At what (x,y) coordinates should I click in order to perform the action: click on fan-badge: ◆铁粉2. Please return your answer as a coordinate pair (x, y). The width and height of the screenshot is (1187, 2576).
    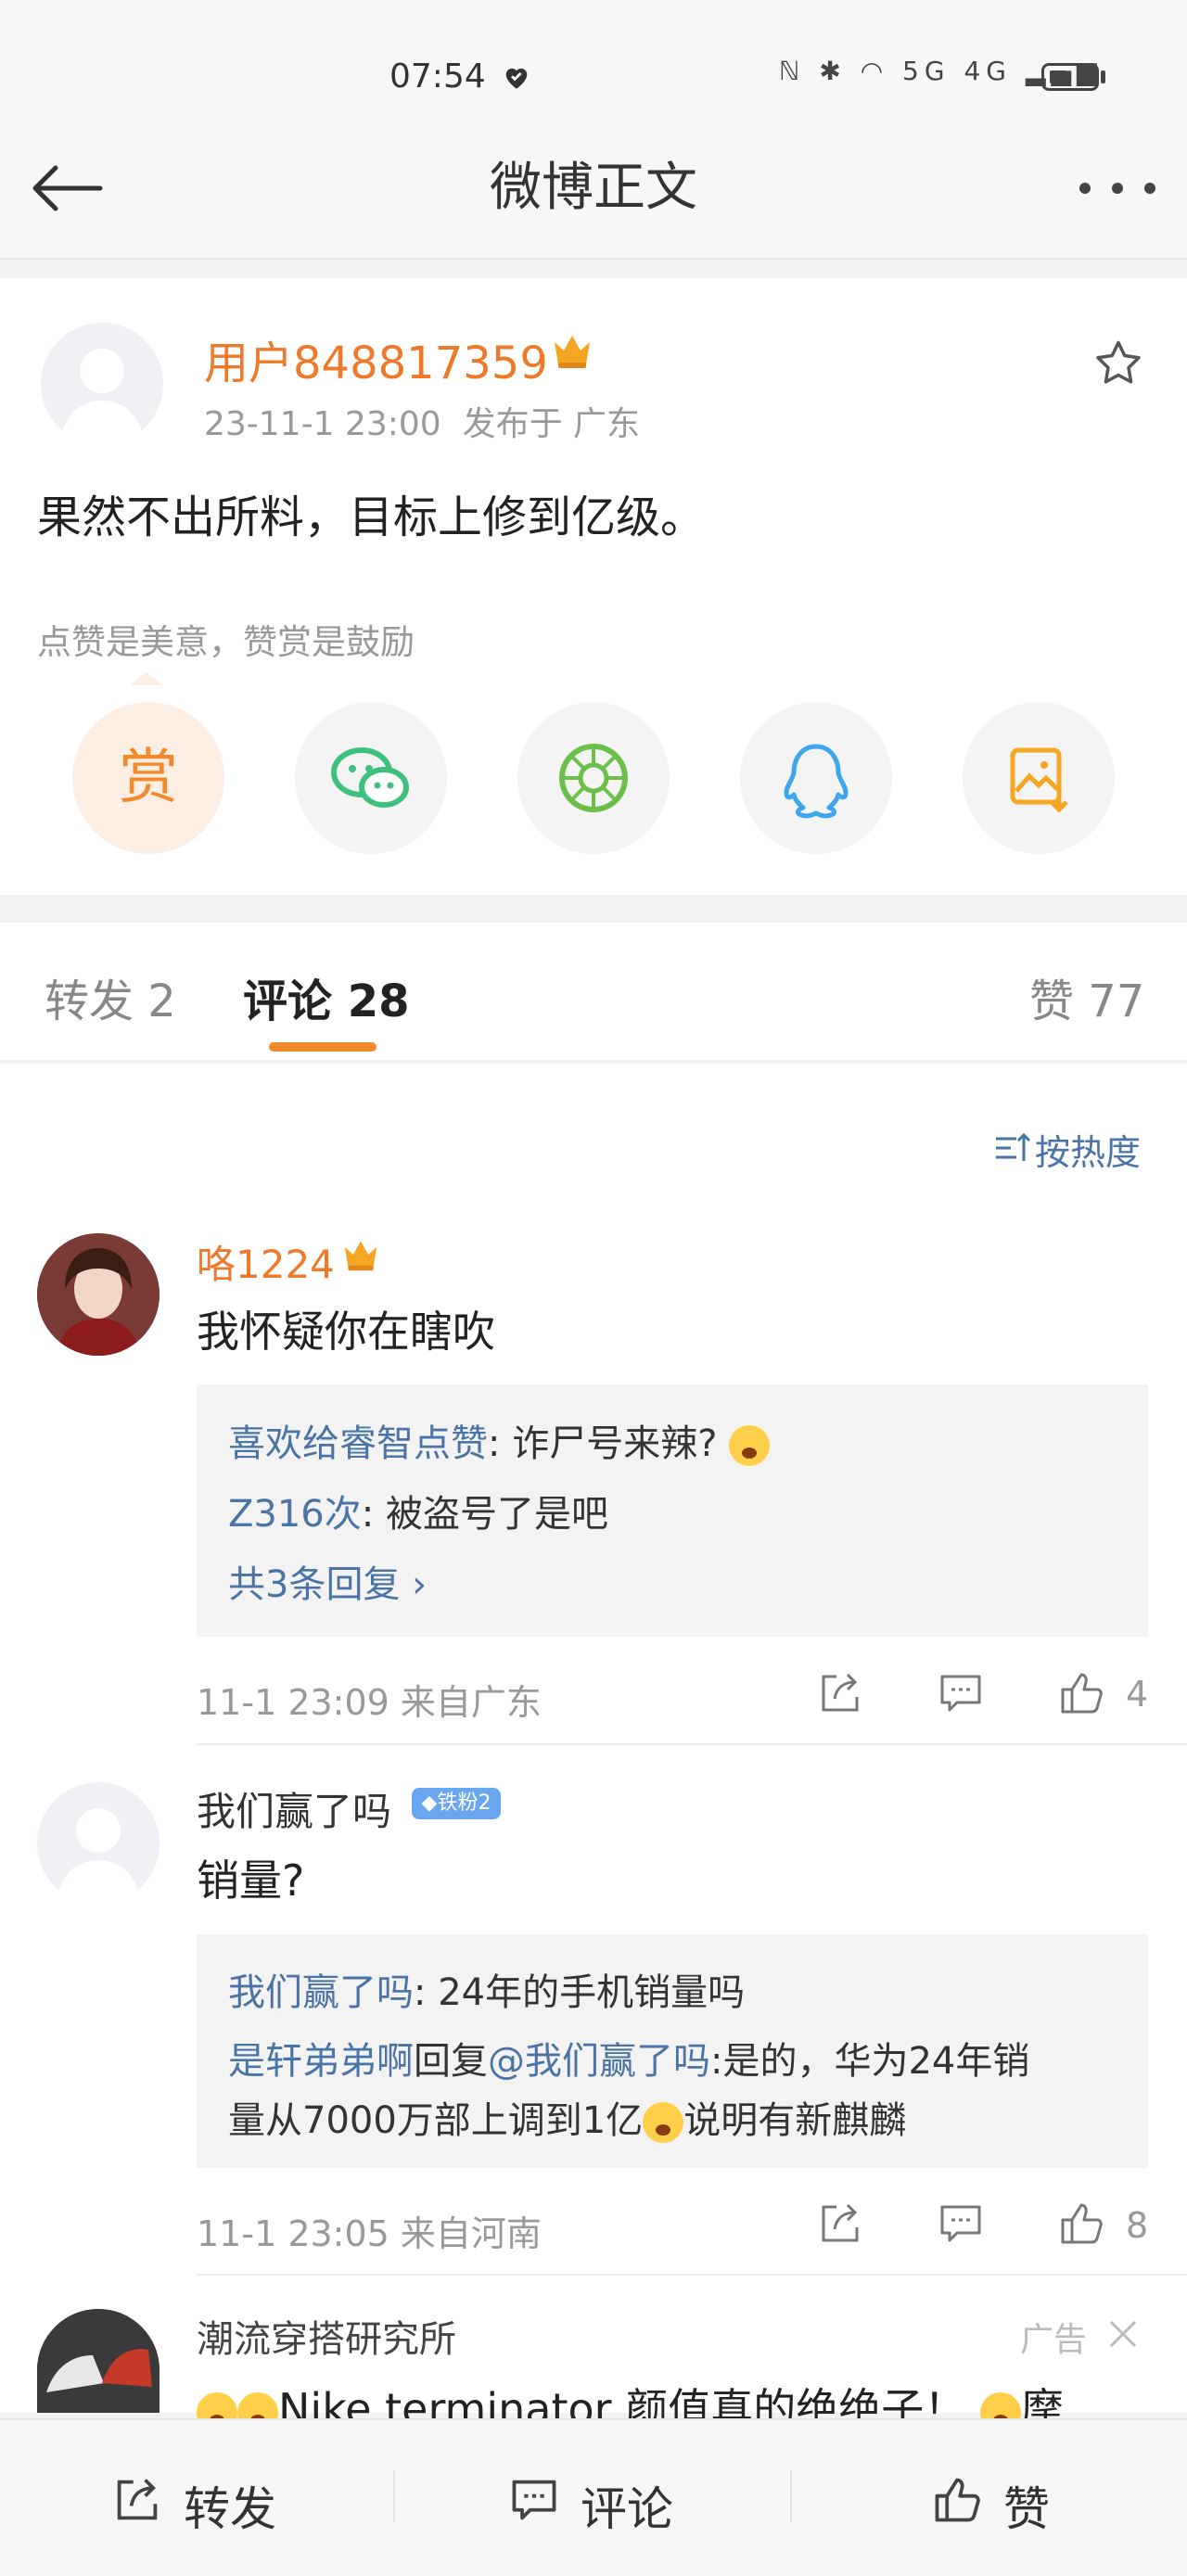
    Looking at the image, I should click on (456, 1803).